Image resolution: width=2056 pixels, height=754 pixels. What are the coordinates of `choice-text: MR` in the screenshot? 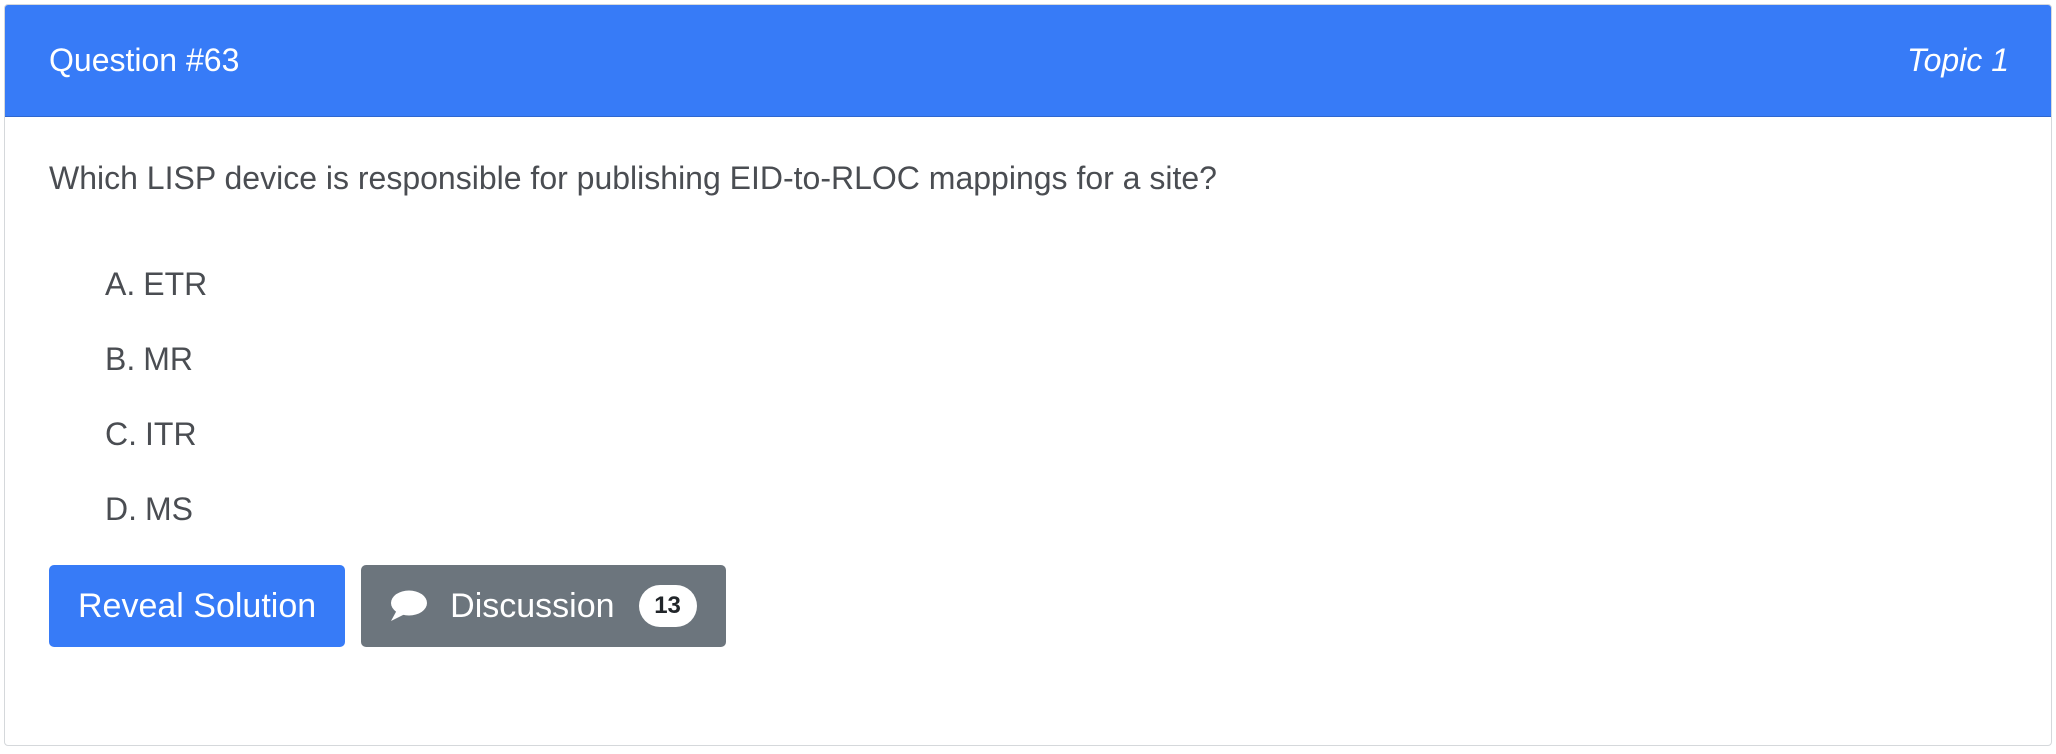 It's located at (168, 359).